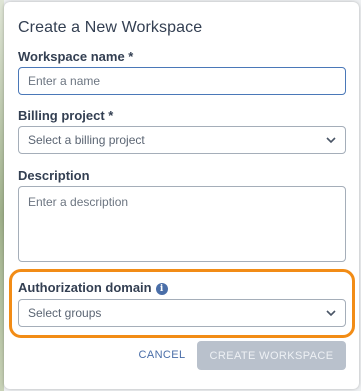 The height and width of the screenshot is (391, 361). I want to click on chevron-down-icon, so click(331, 140).